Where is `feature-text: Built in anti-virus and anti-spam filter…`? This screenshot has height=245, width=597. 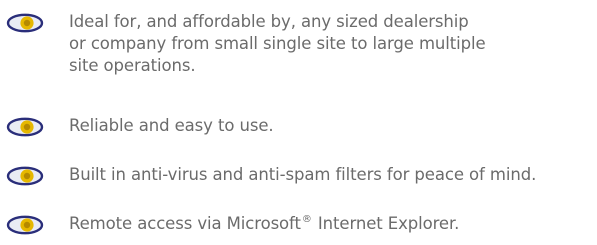 feature-text: Built in anti-virus and anti-spam filter… is located at coordinates (333, 175).